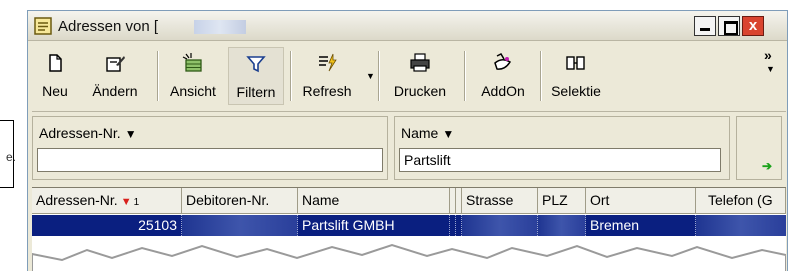 The height and width of the screenshot is (271, 799). Describe the element at coordinates (407, 26) in the screenshot. I see `title-bar: Adressen von [ x` at that location.